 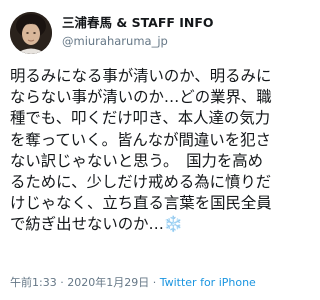 What do you see at coordinates (108, 282) in the screenshot?
I see `tweet-date: 2020年1月29日` at bounding box center [108, 282].